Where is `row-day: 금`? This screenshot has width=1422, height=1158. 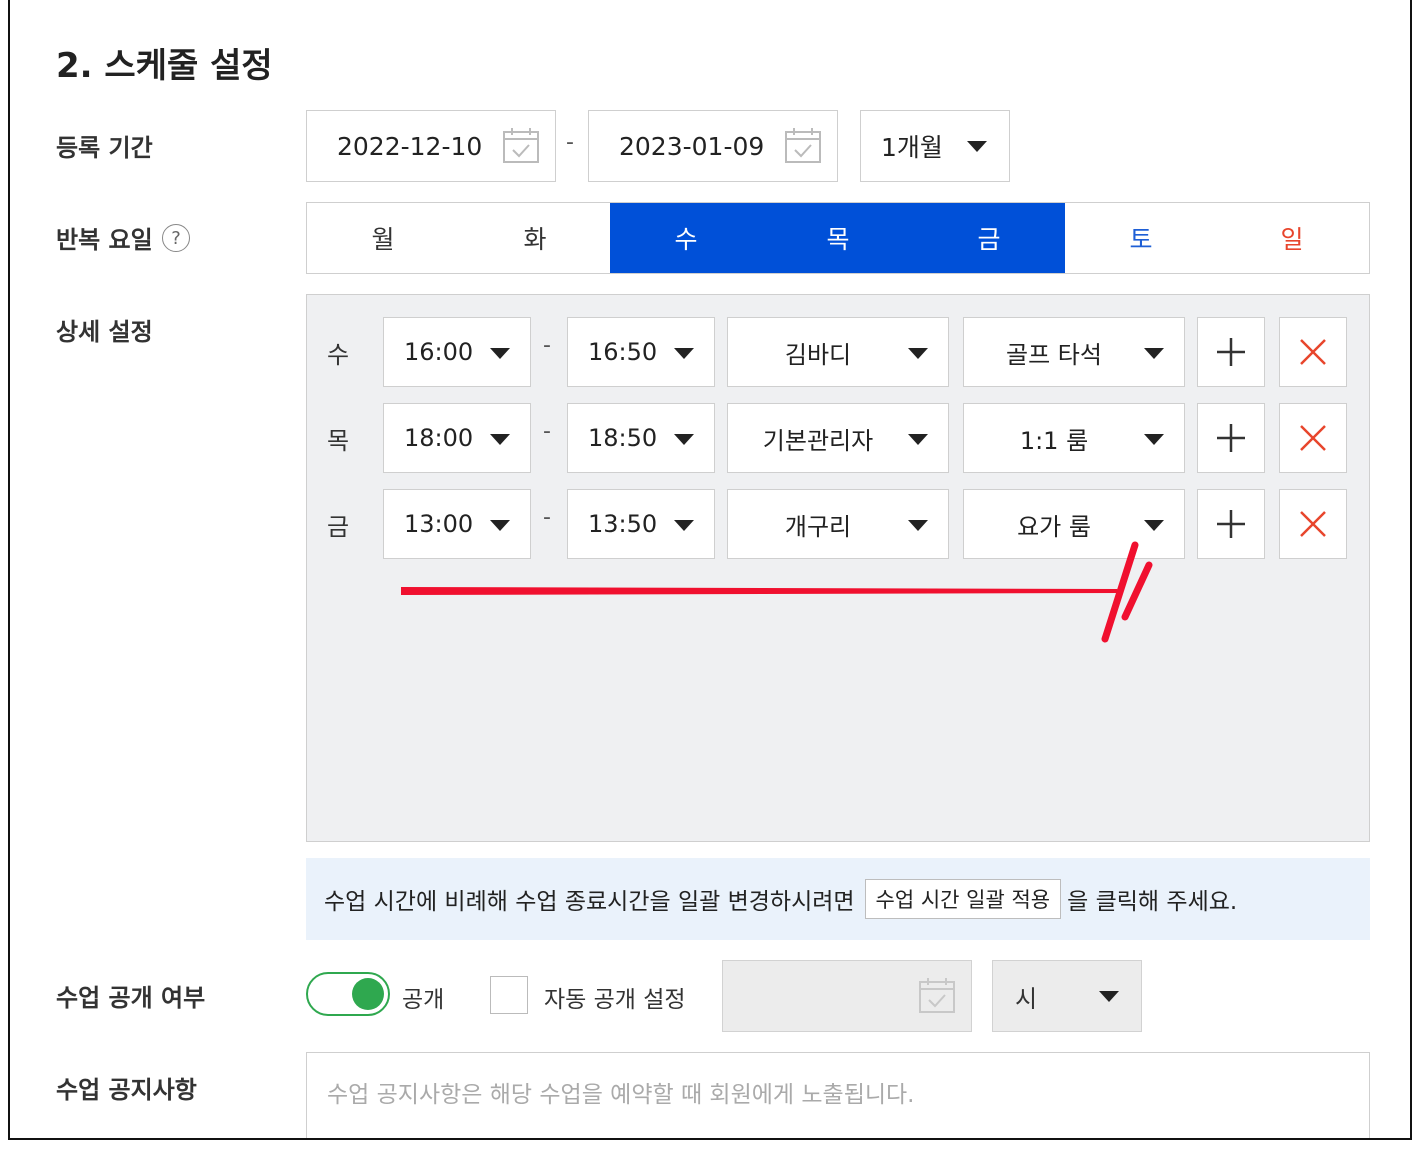
row-day: 금 is located at coordinates (338, 527).